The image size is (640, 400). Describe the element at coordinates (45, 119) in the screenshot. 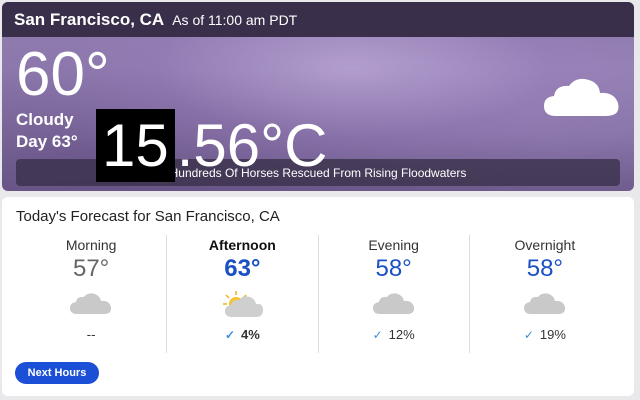

I see `current-condition: Cloudy` at that location.